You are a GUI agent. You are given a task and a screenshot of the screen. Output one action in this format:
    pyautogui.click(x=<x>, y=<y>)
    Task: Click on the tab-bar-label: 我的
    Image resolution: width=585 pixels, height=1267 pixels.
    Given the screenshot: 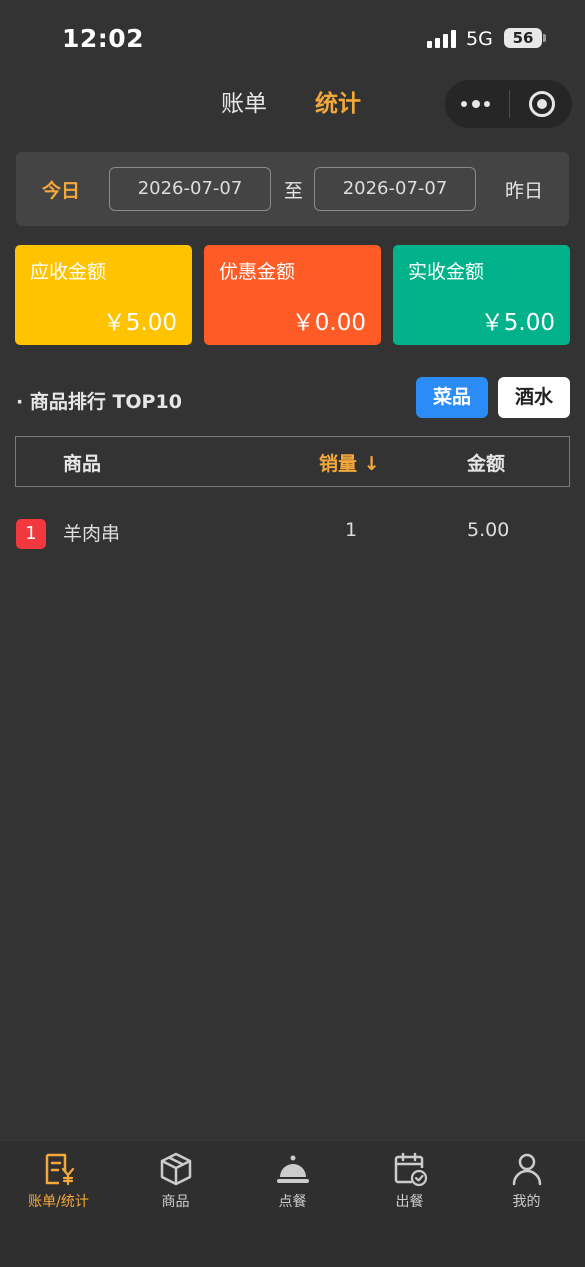 What is the action you would take?
    pyautogui.click(x=526, y=1202)
    